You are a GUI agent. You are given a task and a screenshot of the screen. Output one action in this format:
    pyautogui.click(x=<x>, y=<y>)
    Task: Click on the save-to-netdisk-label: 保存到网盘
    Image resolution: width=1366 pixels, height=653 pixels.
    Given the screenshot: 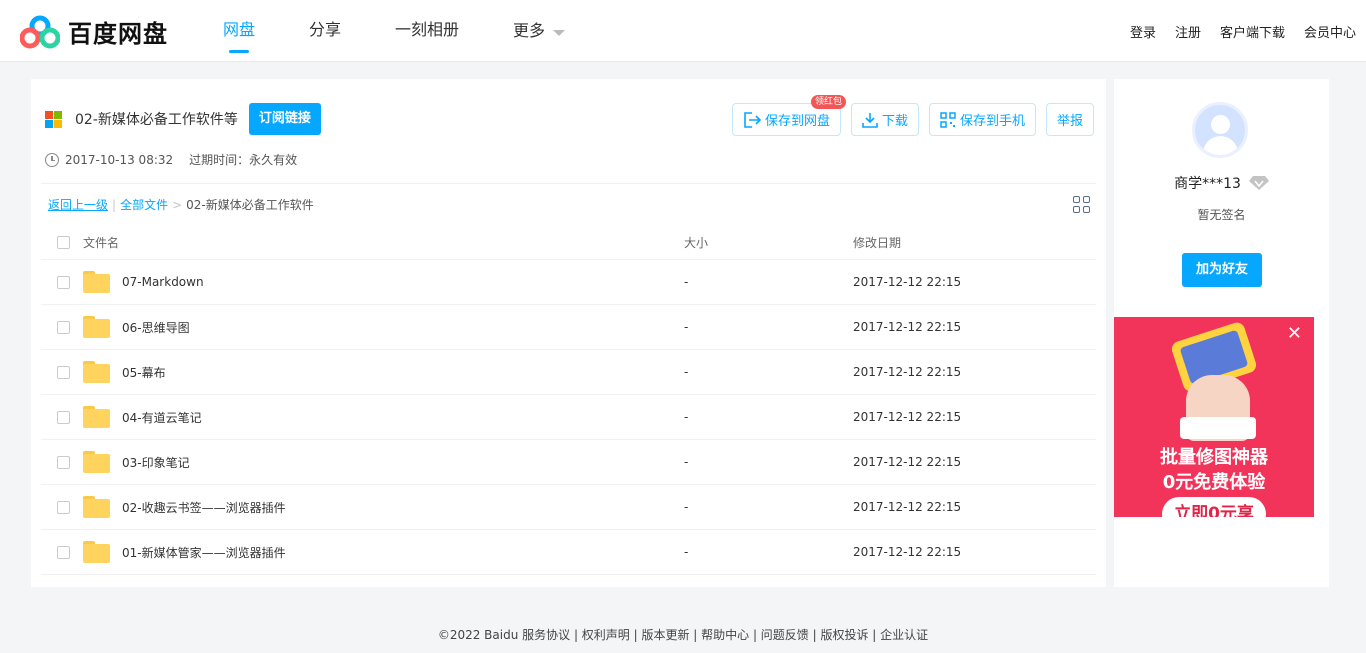 What is the action you would take?
    pyautogui.click(x=797, y=121)
    